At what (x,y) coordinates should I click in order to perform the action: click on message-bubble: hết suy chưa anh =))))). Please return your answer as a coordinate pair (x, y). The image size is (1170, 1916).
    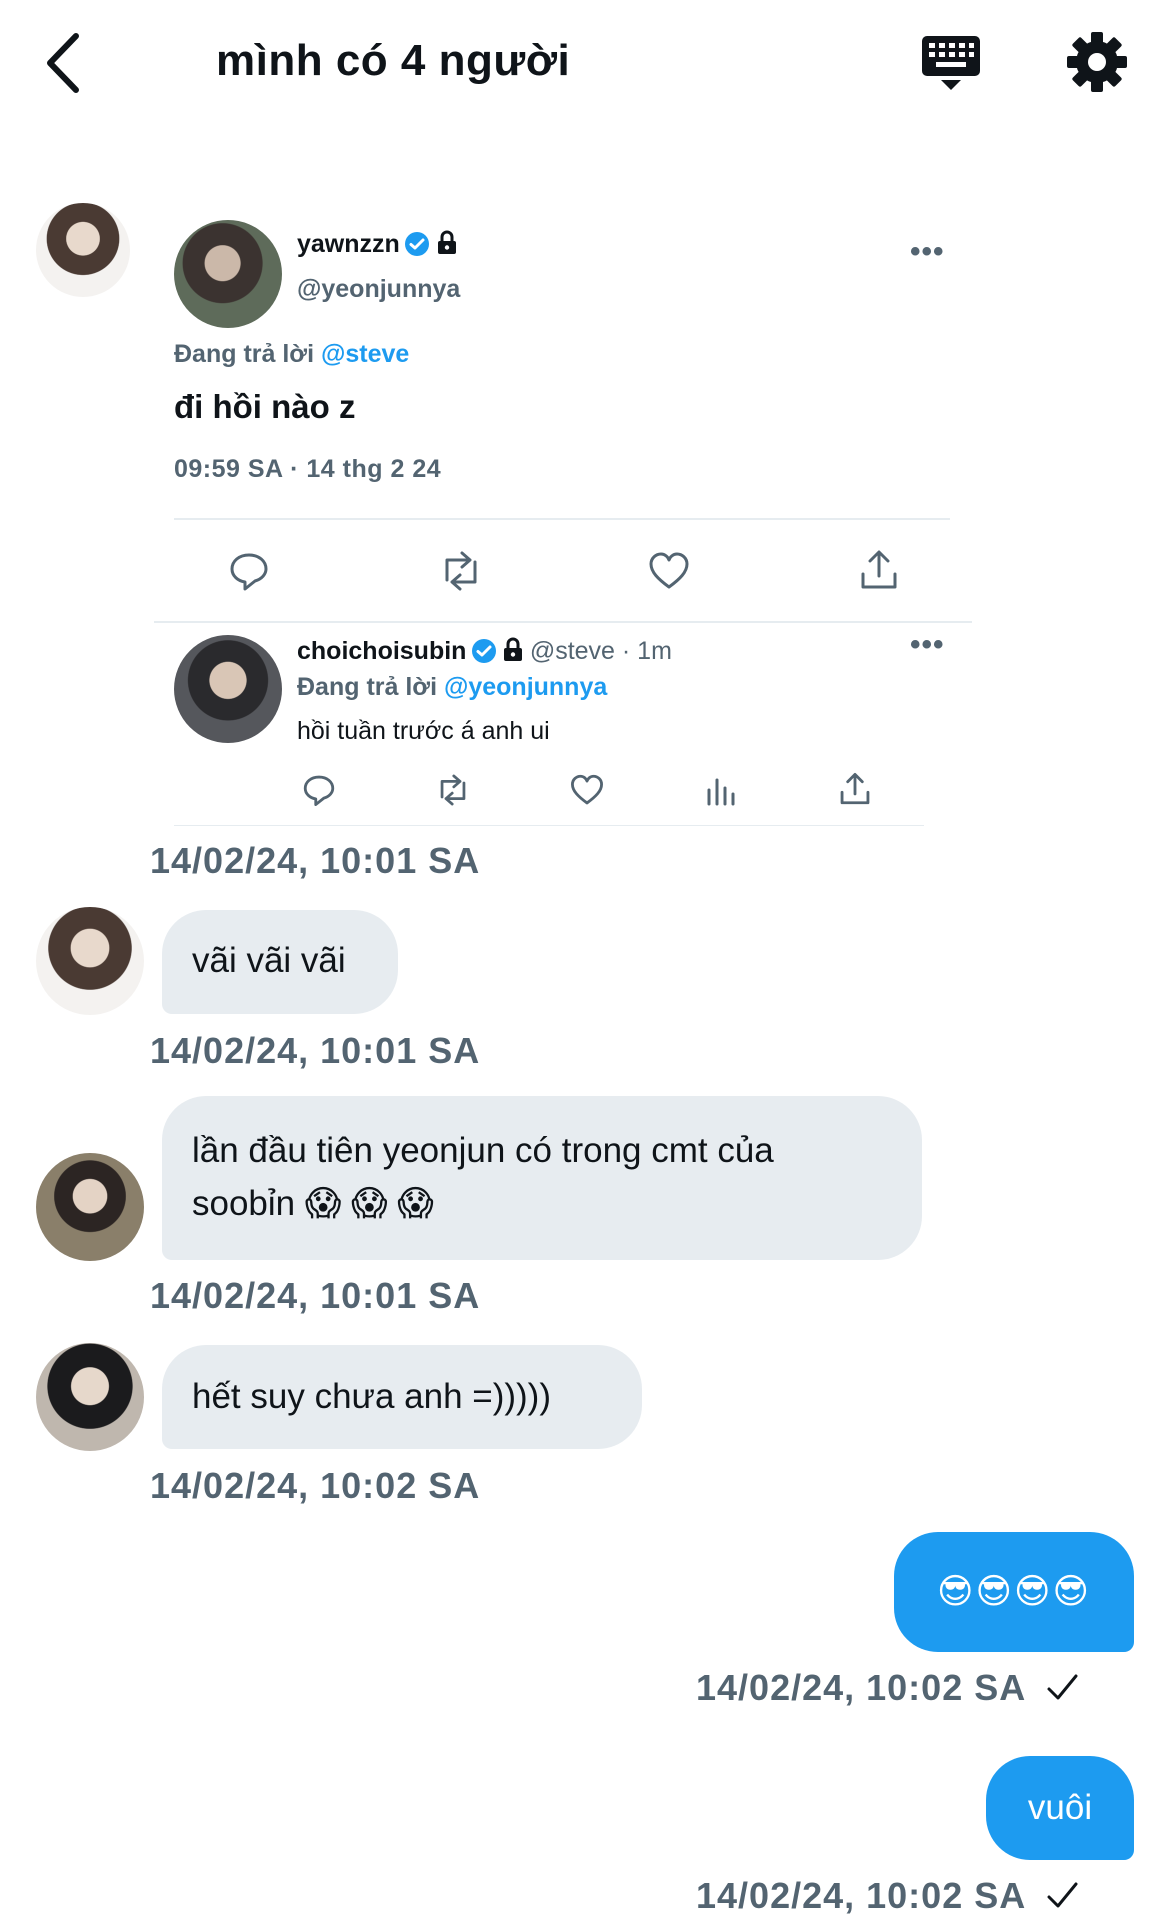
    Looking at the image, I should click on (402, 1397).